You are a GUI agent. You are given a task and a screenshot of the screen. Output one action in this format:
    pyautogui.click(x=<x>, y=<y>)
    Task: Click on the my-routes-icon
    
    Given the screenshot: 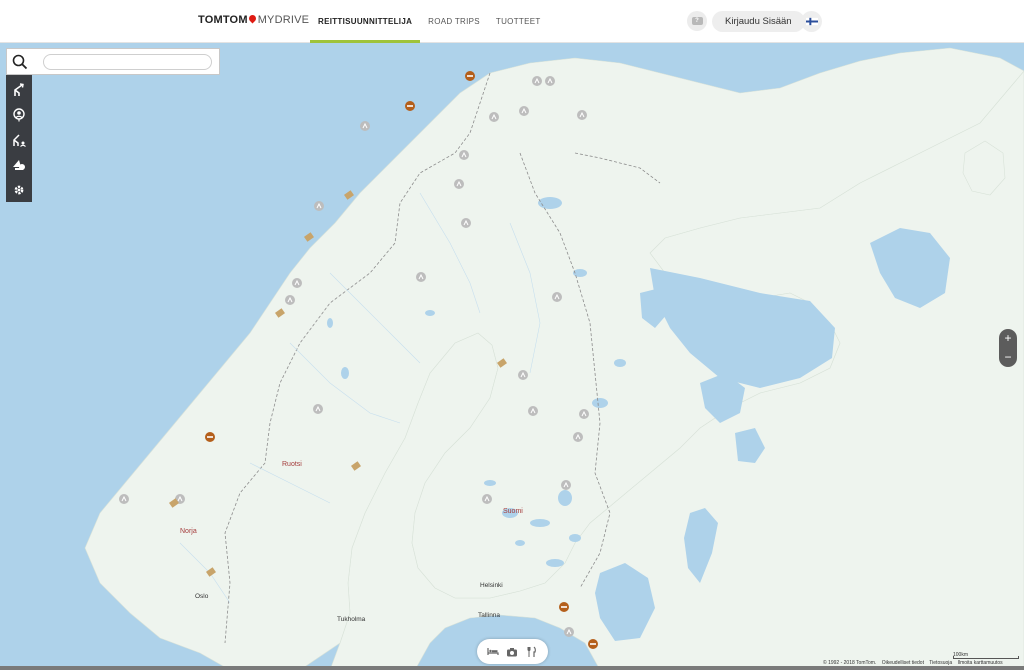 What is the action you would take?
    pyautogui.click(x=19, y=140)
    